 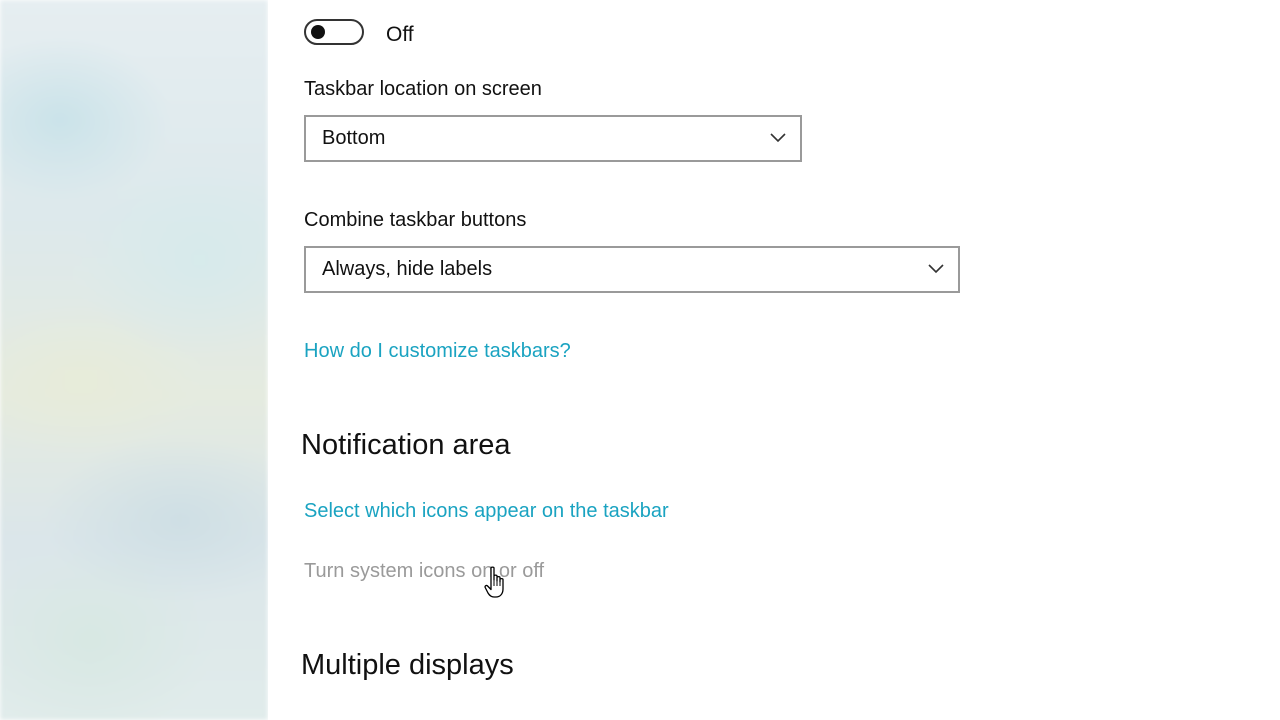 What do you see at coordinates (424, 571) in the screenshot?
I see `system-icons-link: Turn system icons on or off` at bounding box center [424, 571].